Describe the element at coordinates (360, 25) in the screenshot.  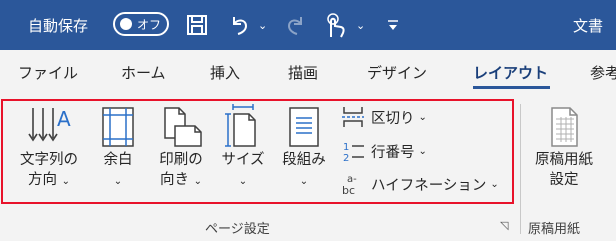
I see `touch-dropdown-icon: ⌄` at that location.